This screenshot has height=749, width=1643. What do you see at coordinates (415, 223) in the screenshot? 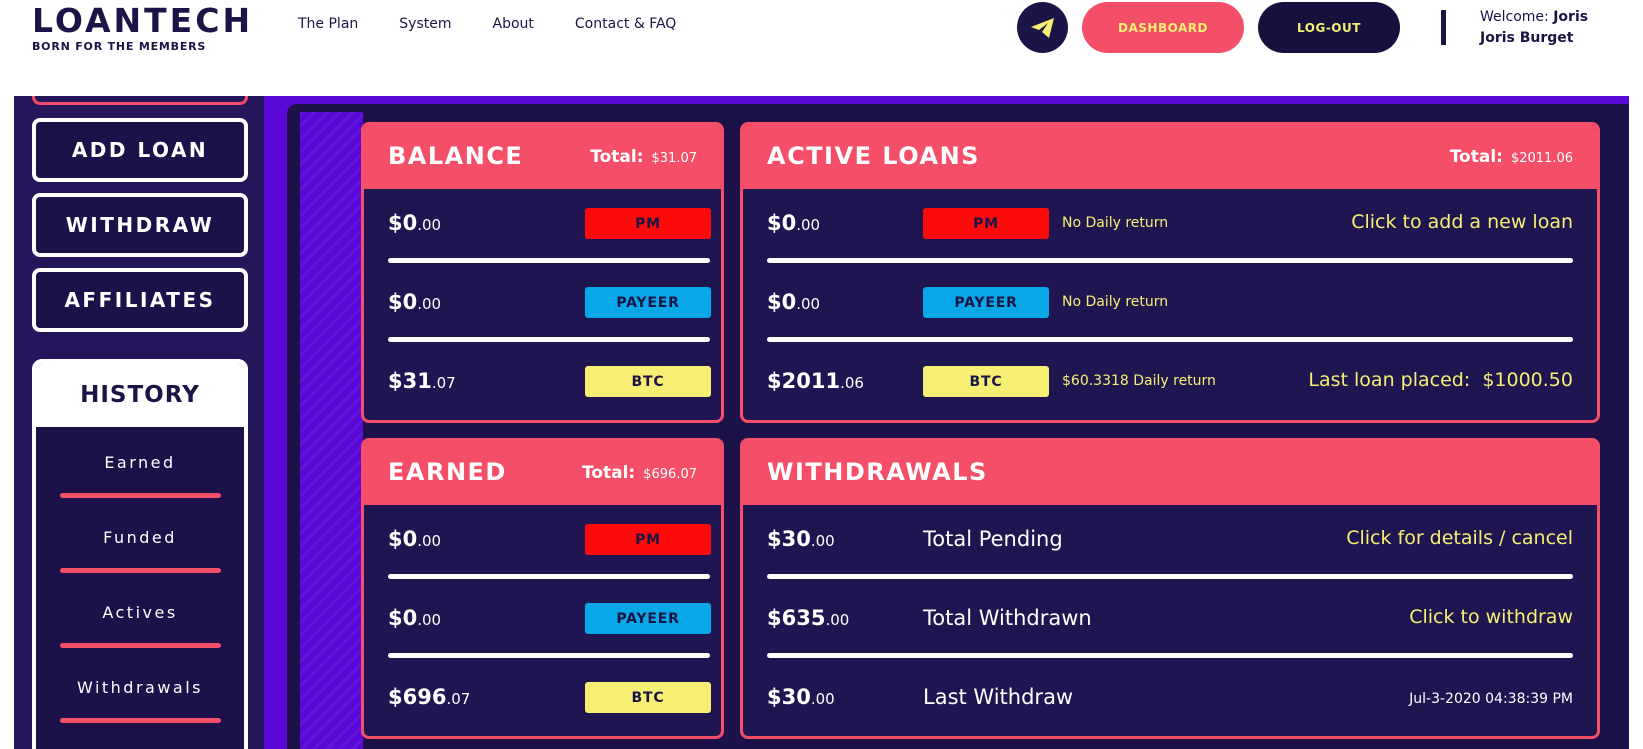
I see `balance-pm-amount: $0.00` at bounding box center [415, 223].